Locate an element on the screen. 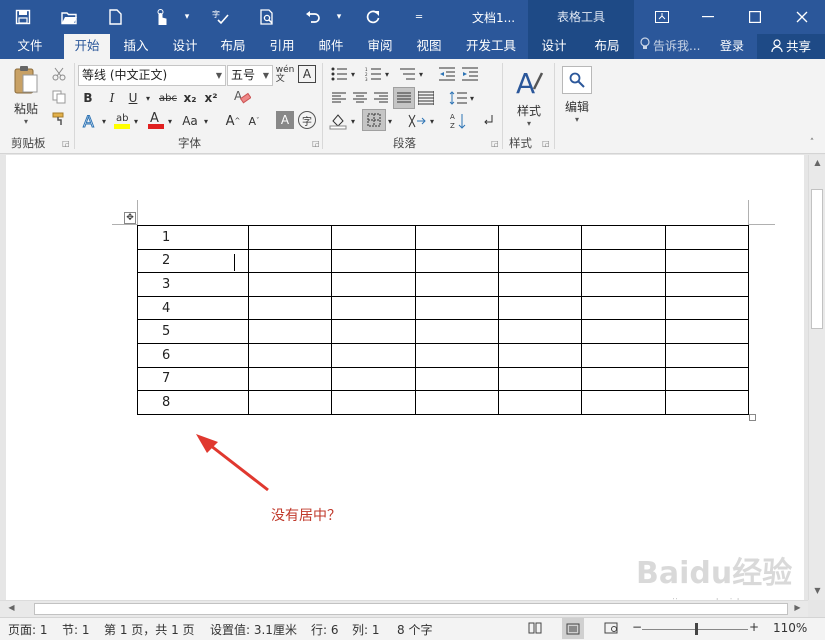 This screenshot has width=825, height=640. save-icon is located at coordinates (23, 17).